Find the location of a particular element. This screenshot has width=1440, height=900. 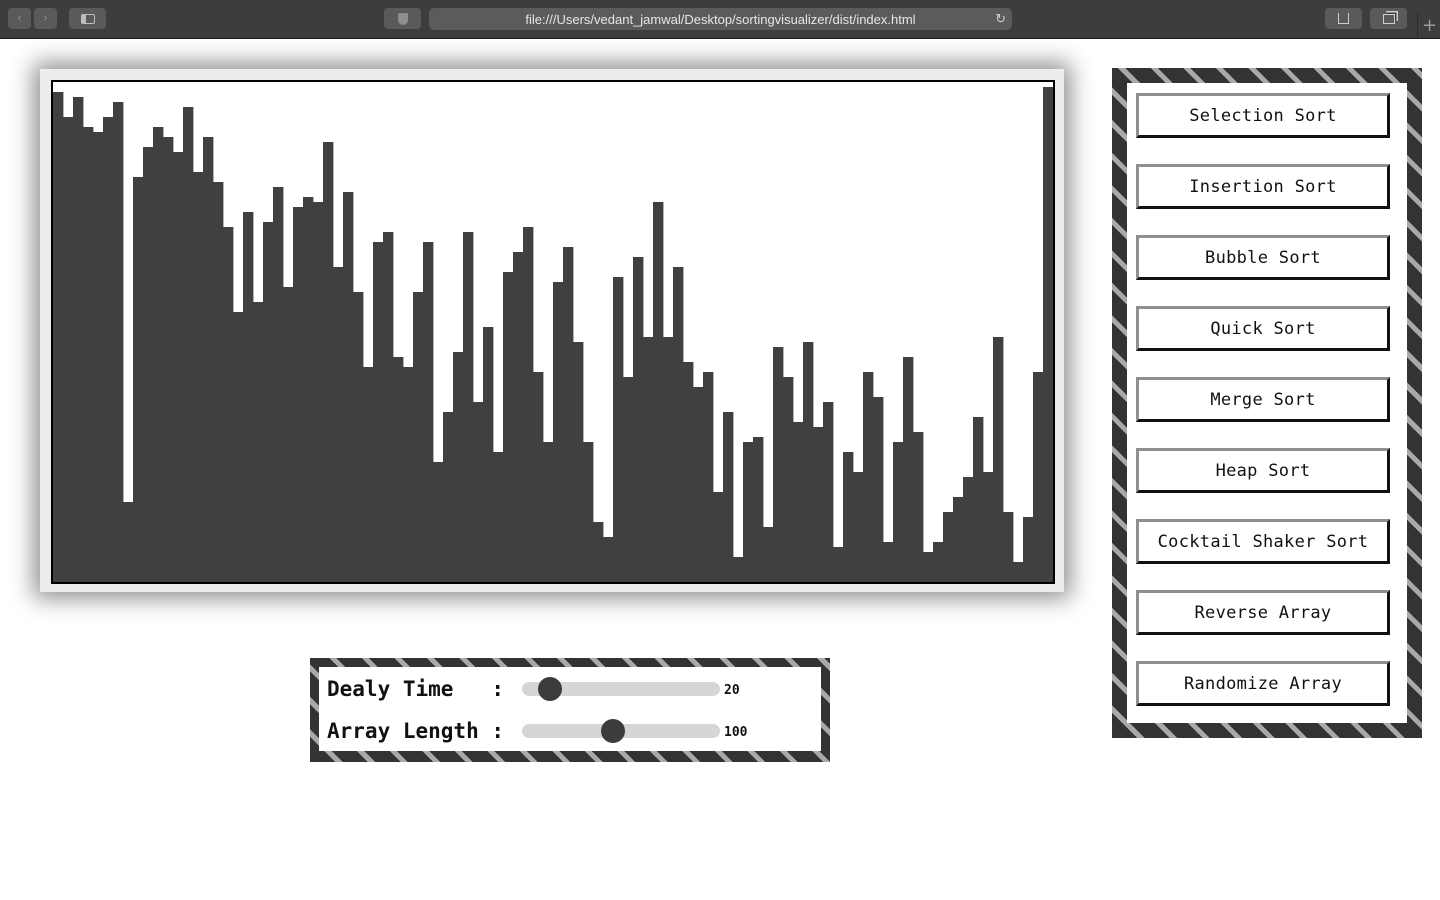

heap-sort-button: Heap Sort is located at coordinates (1263, 470).